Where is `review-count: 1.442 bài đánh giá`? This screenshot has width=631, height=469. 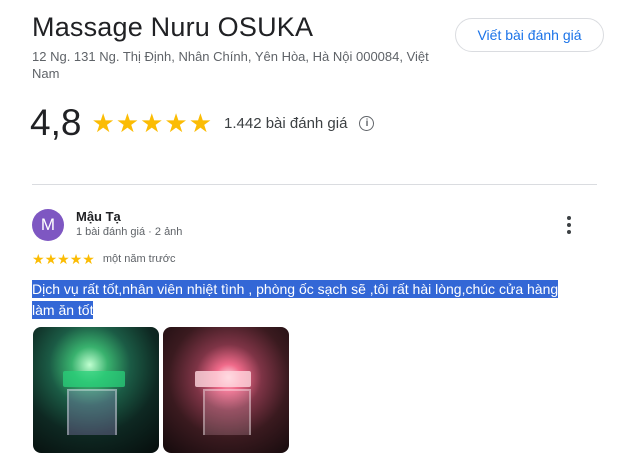
review-count: 1.442 bài đánh giá is located at coordinates (285, 123).